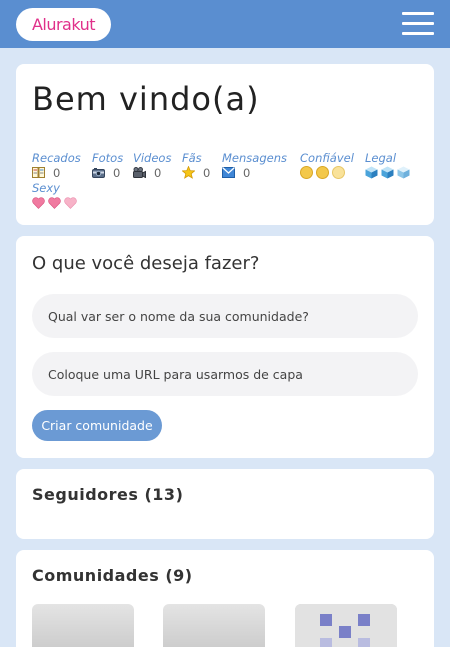  What do you see at coordinates (418, 24) in the screenshot?
I see `hamburger-menu-icon` at bounding box center [418, 24].